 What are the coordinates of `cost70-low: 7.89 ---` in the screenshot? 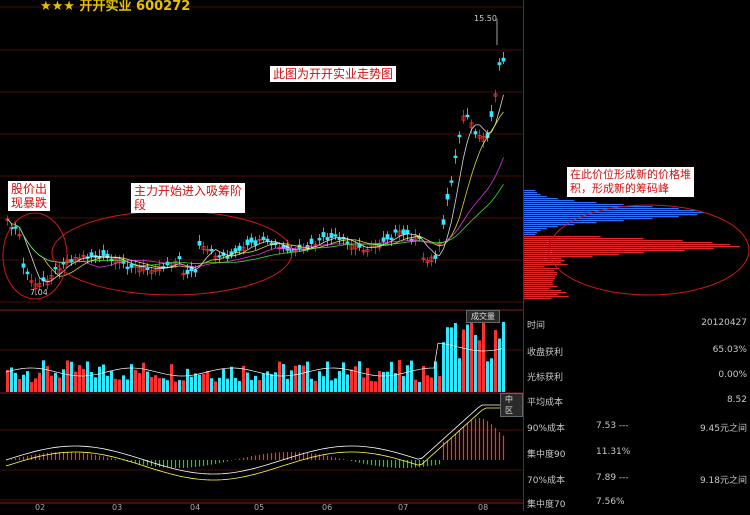 It's located at (612, 478).